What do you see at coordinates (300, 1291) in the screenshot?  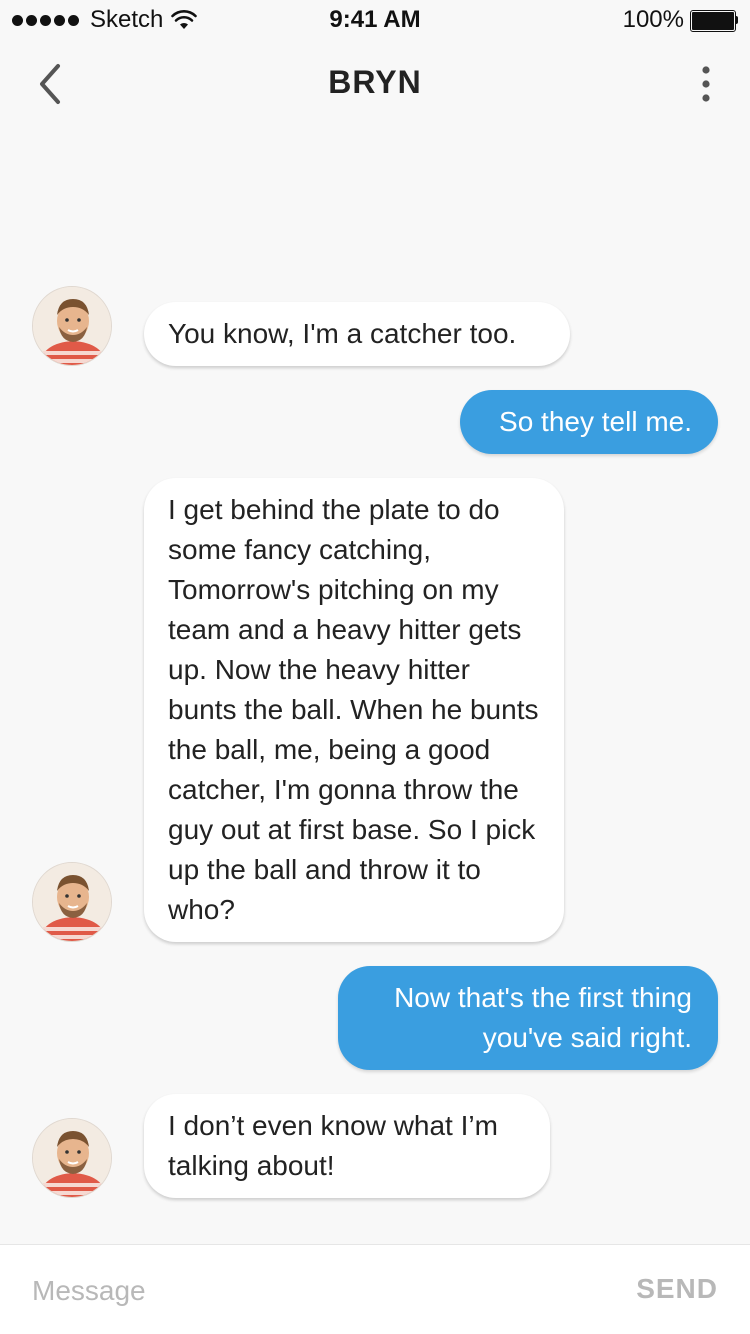 I see `message-input` at bounding box center [300, 1291].